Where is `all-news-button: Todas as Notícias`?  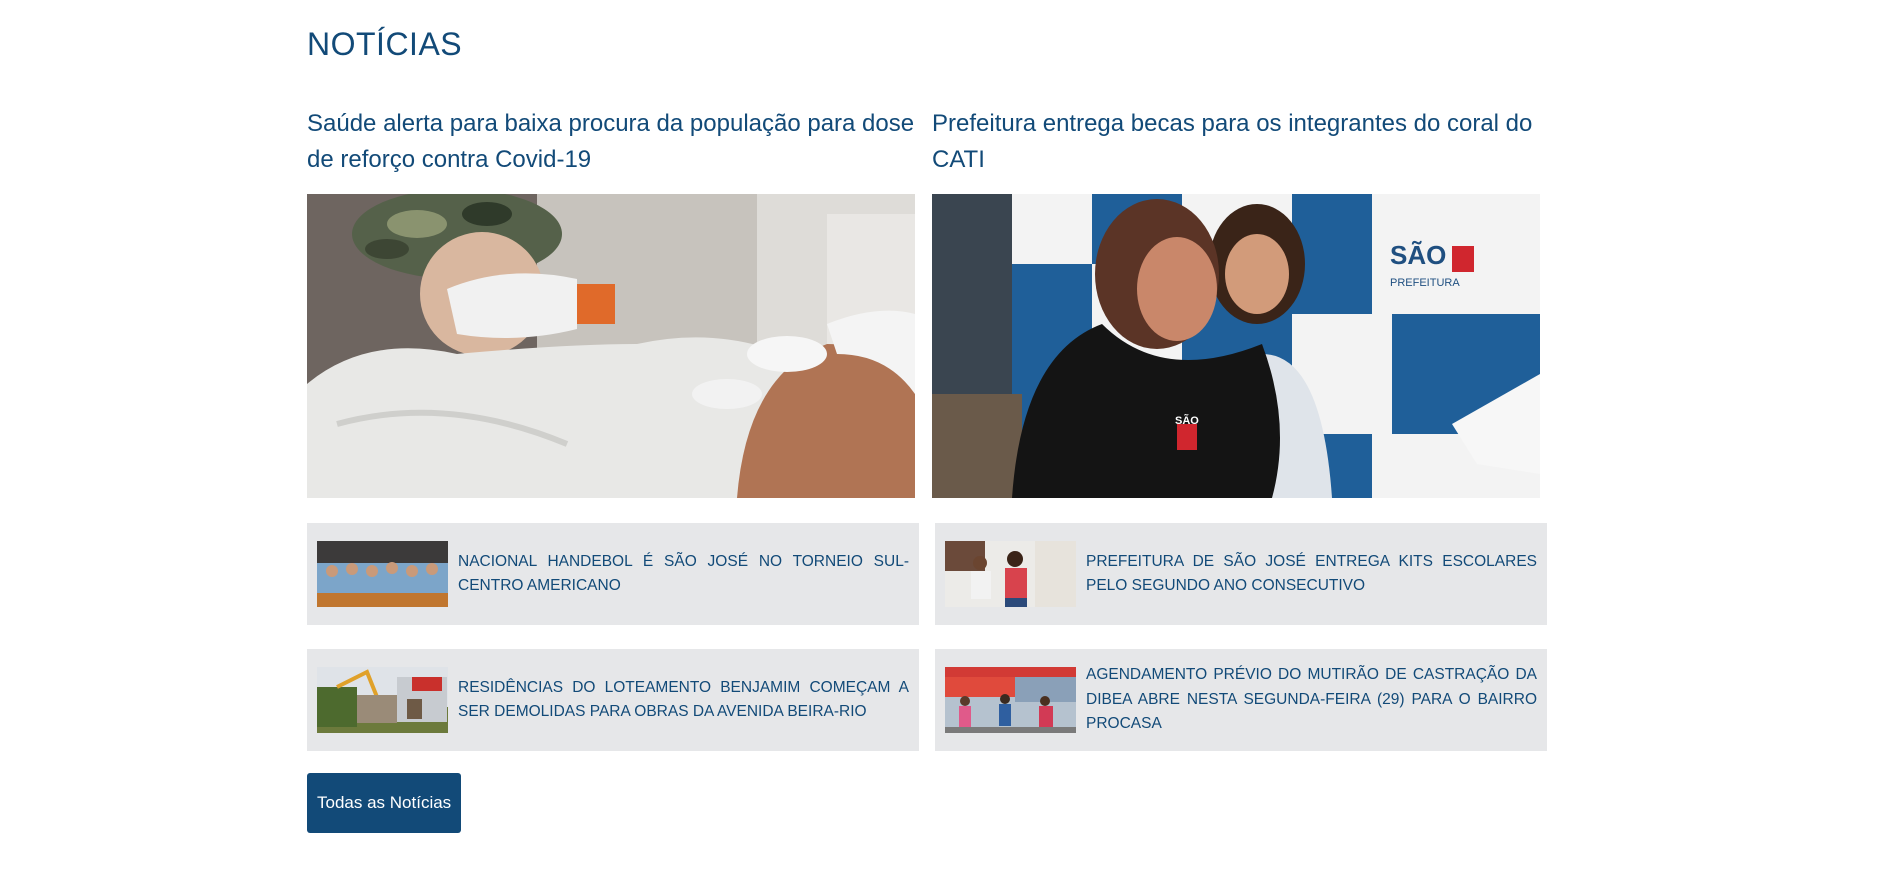
all-news-button: Todas as Notícias is located at coordinates (384, 803).